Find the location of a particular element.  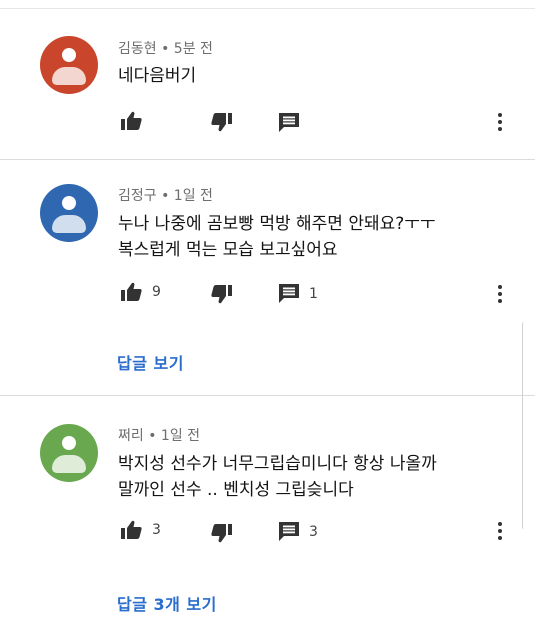

like-button is located at coordinates (131, 120).